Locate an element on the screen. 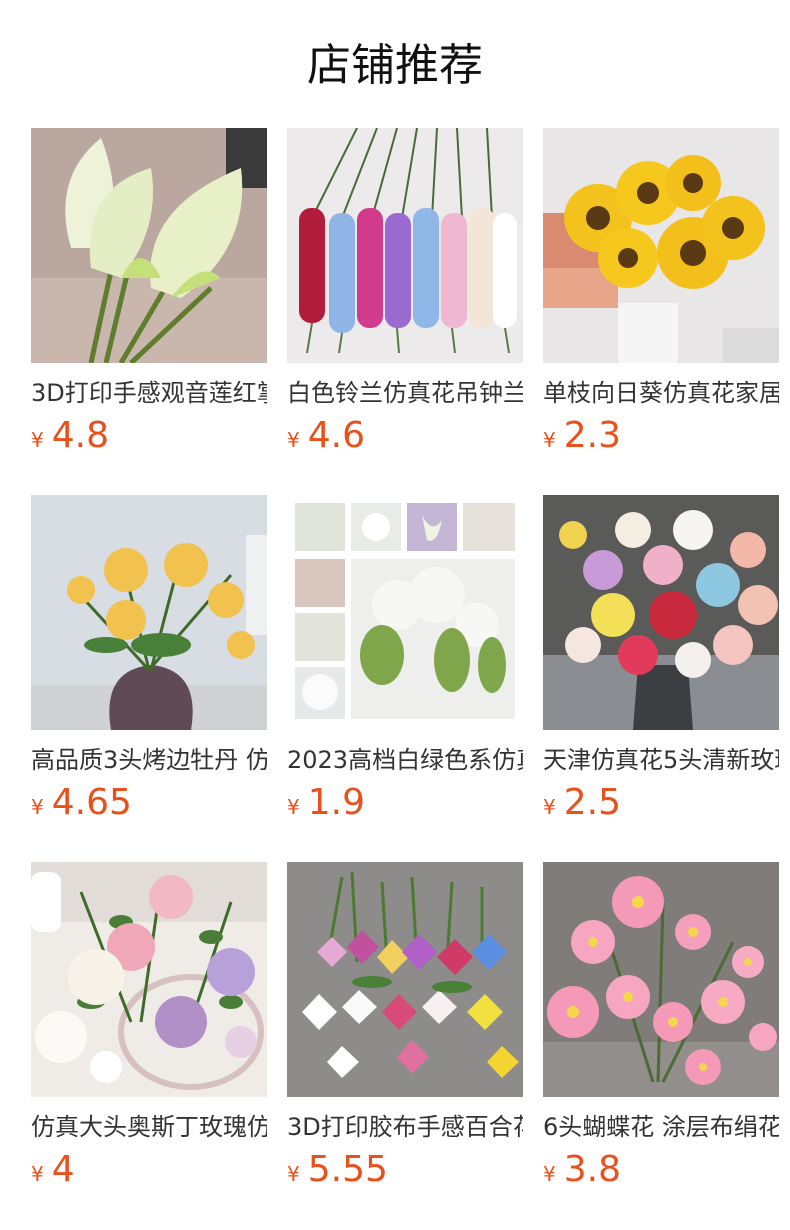 The image size is (790, 1230). product-image-butterfly-flowers is located at coordinates (661, 979).